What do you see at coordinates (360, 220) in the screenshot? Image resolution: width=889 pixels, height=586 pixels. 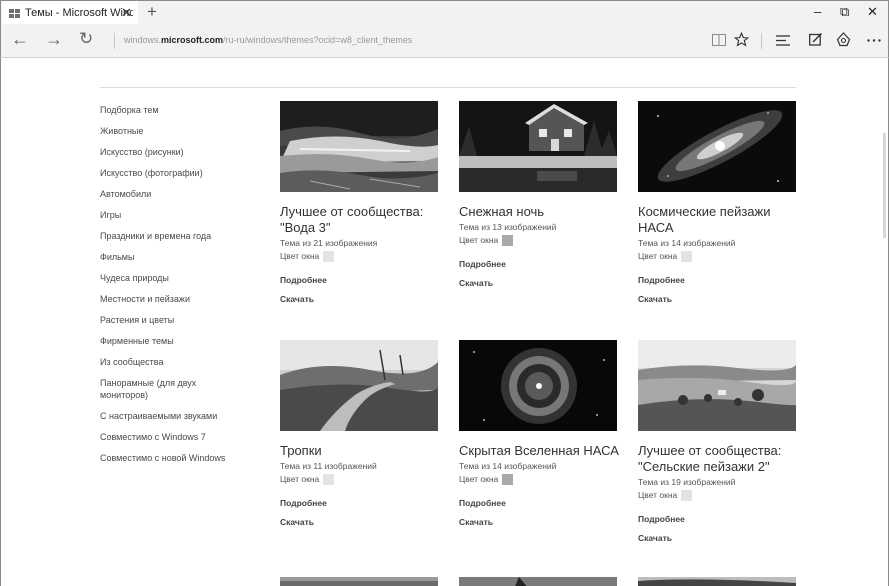 I see `theme-title: Лучшее от сообщества: "Вода 3"` at bounding box center [360, 220].